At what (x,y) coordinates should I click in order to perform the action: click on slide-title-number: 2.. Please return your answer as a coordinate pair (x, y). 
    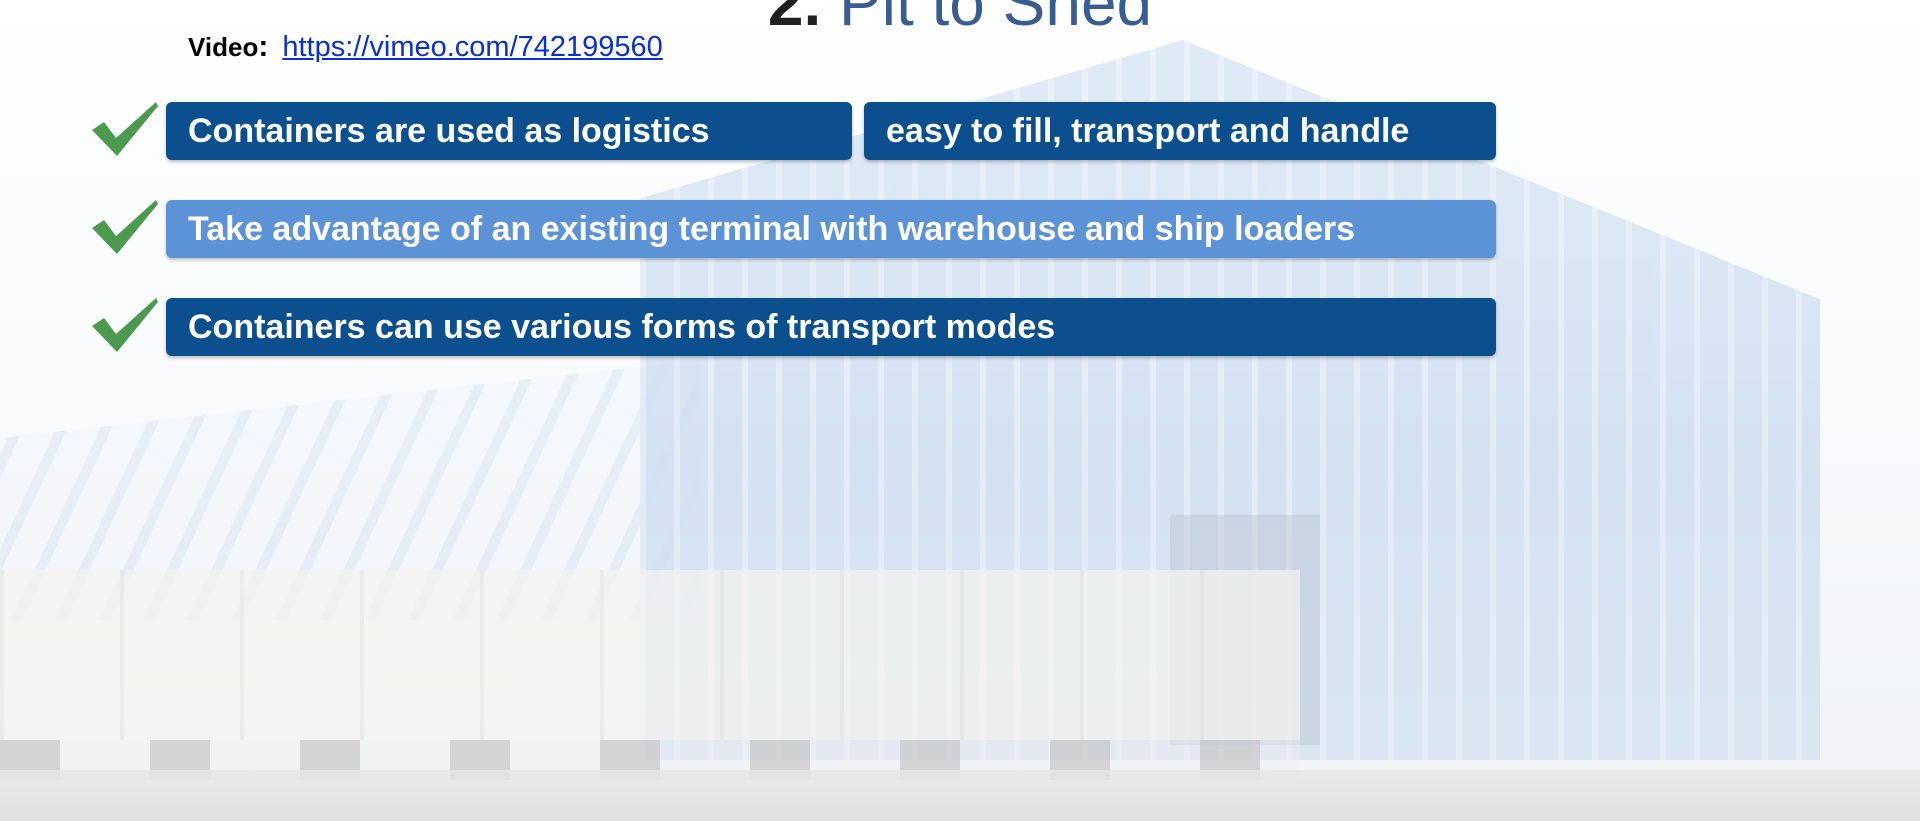
    Looking at the image, I should click on (794, 19).